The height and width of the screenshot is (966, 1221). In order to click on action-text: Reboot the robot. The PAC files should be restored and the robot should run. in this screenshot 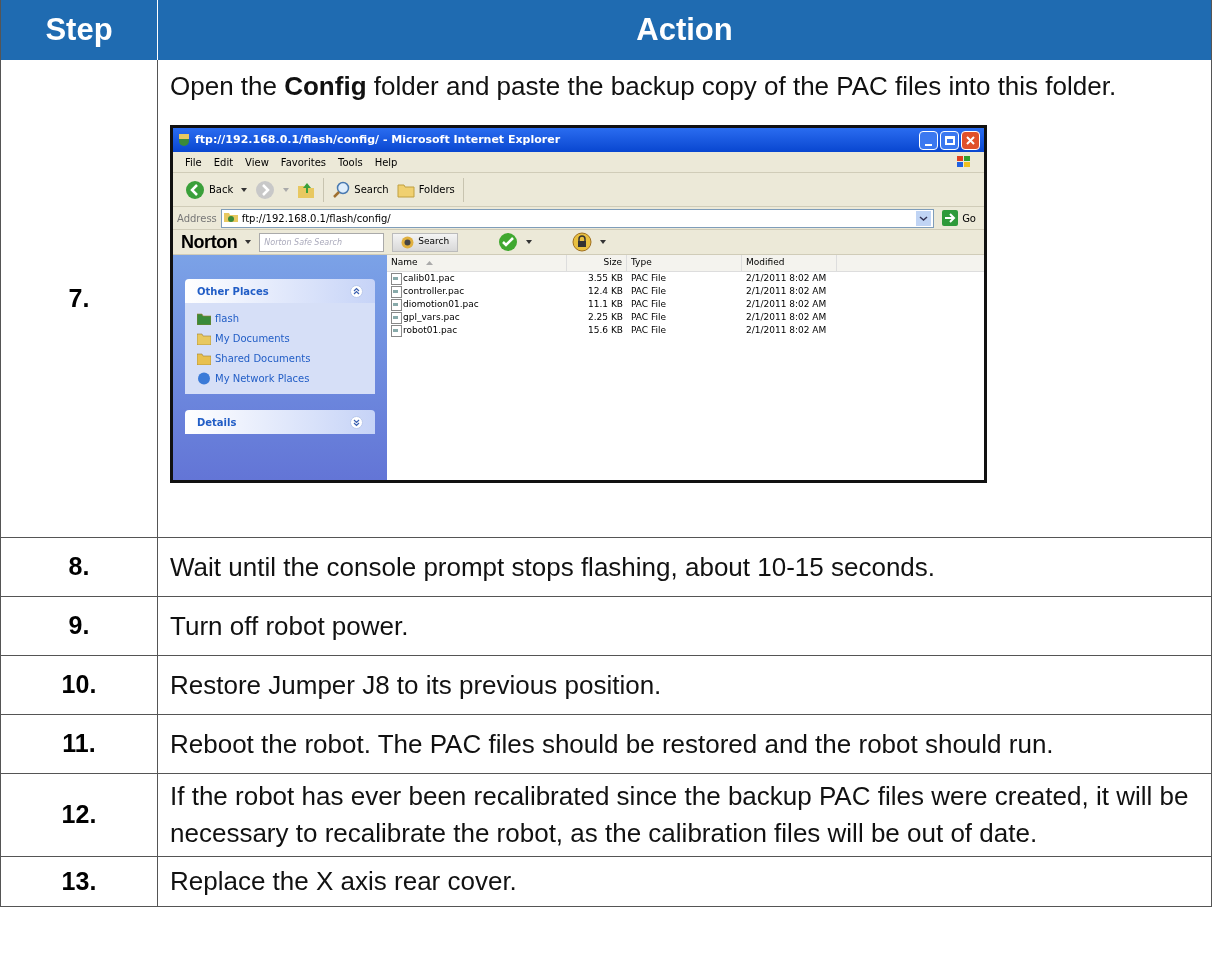, I will do `click(612, 744)`.